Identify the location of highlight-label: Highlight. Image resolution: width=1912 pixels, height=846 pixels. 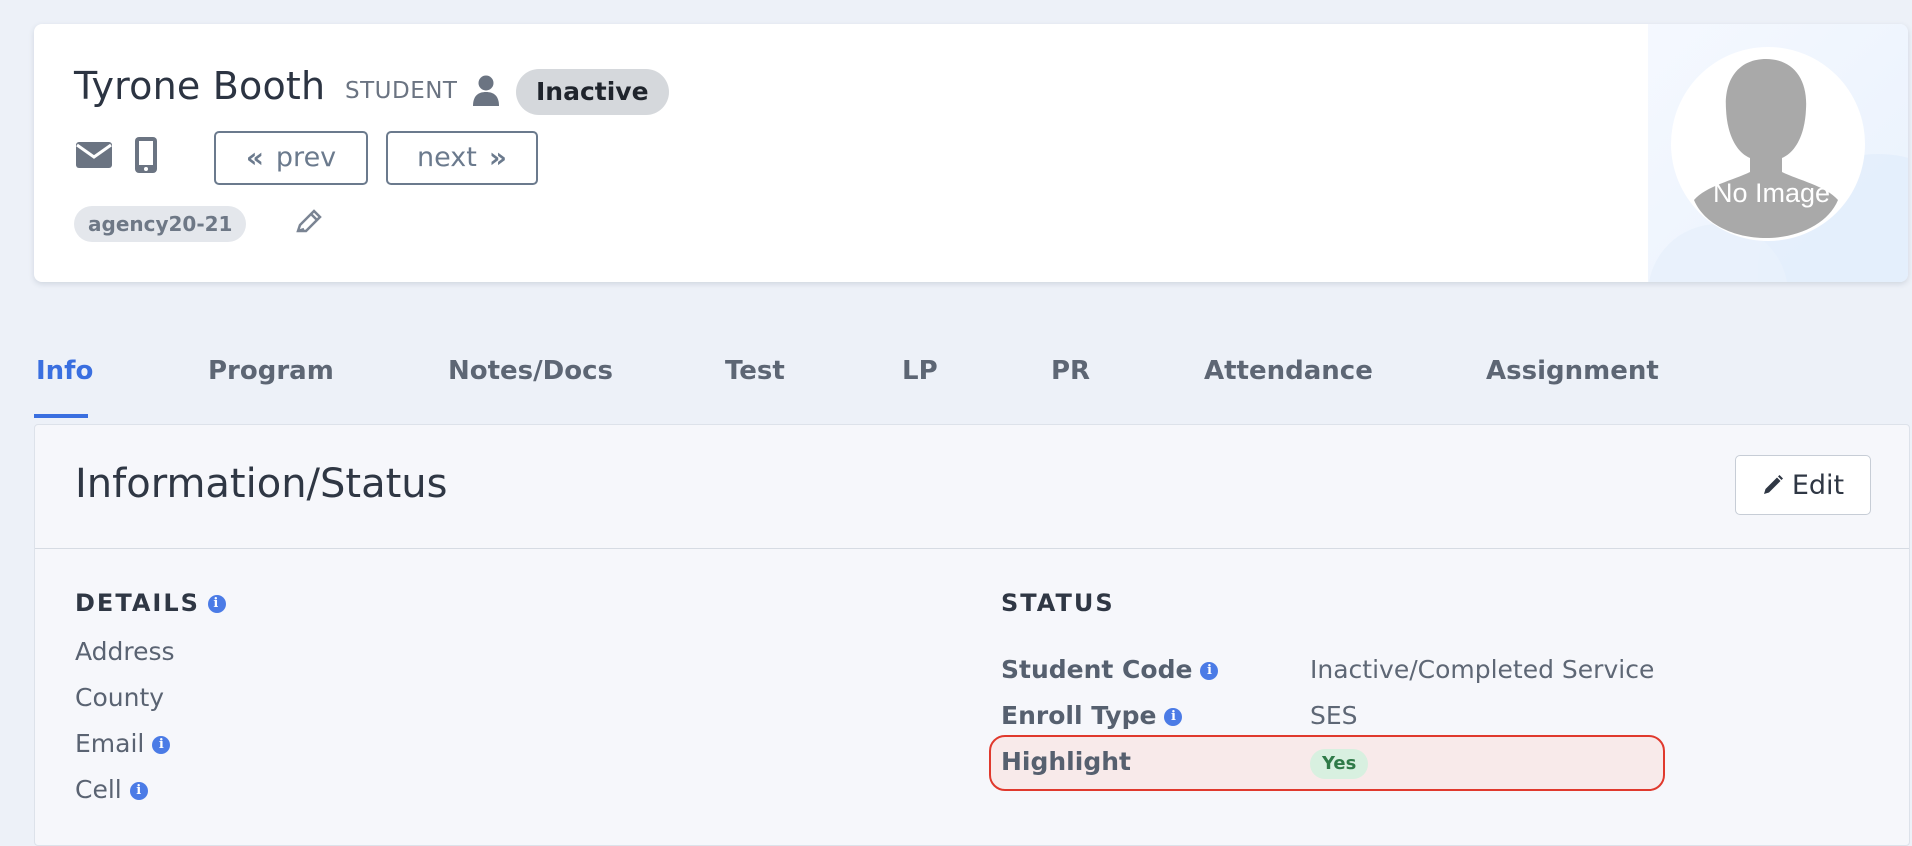
(1066, 761).